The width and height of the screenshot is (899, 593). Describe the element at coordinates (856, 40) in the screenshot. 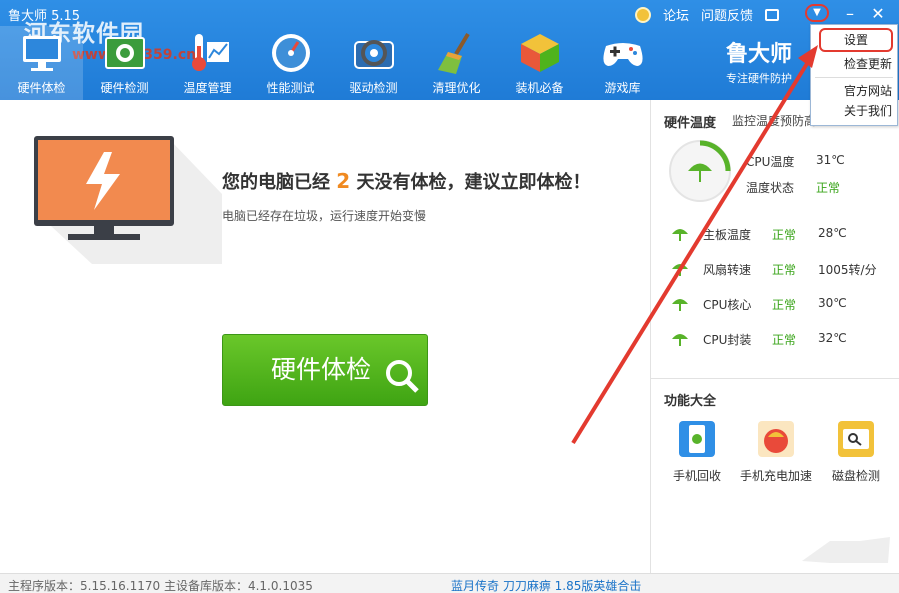

I see `menu-item-settings: 设置` at that location.